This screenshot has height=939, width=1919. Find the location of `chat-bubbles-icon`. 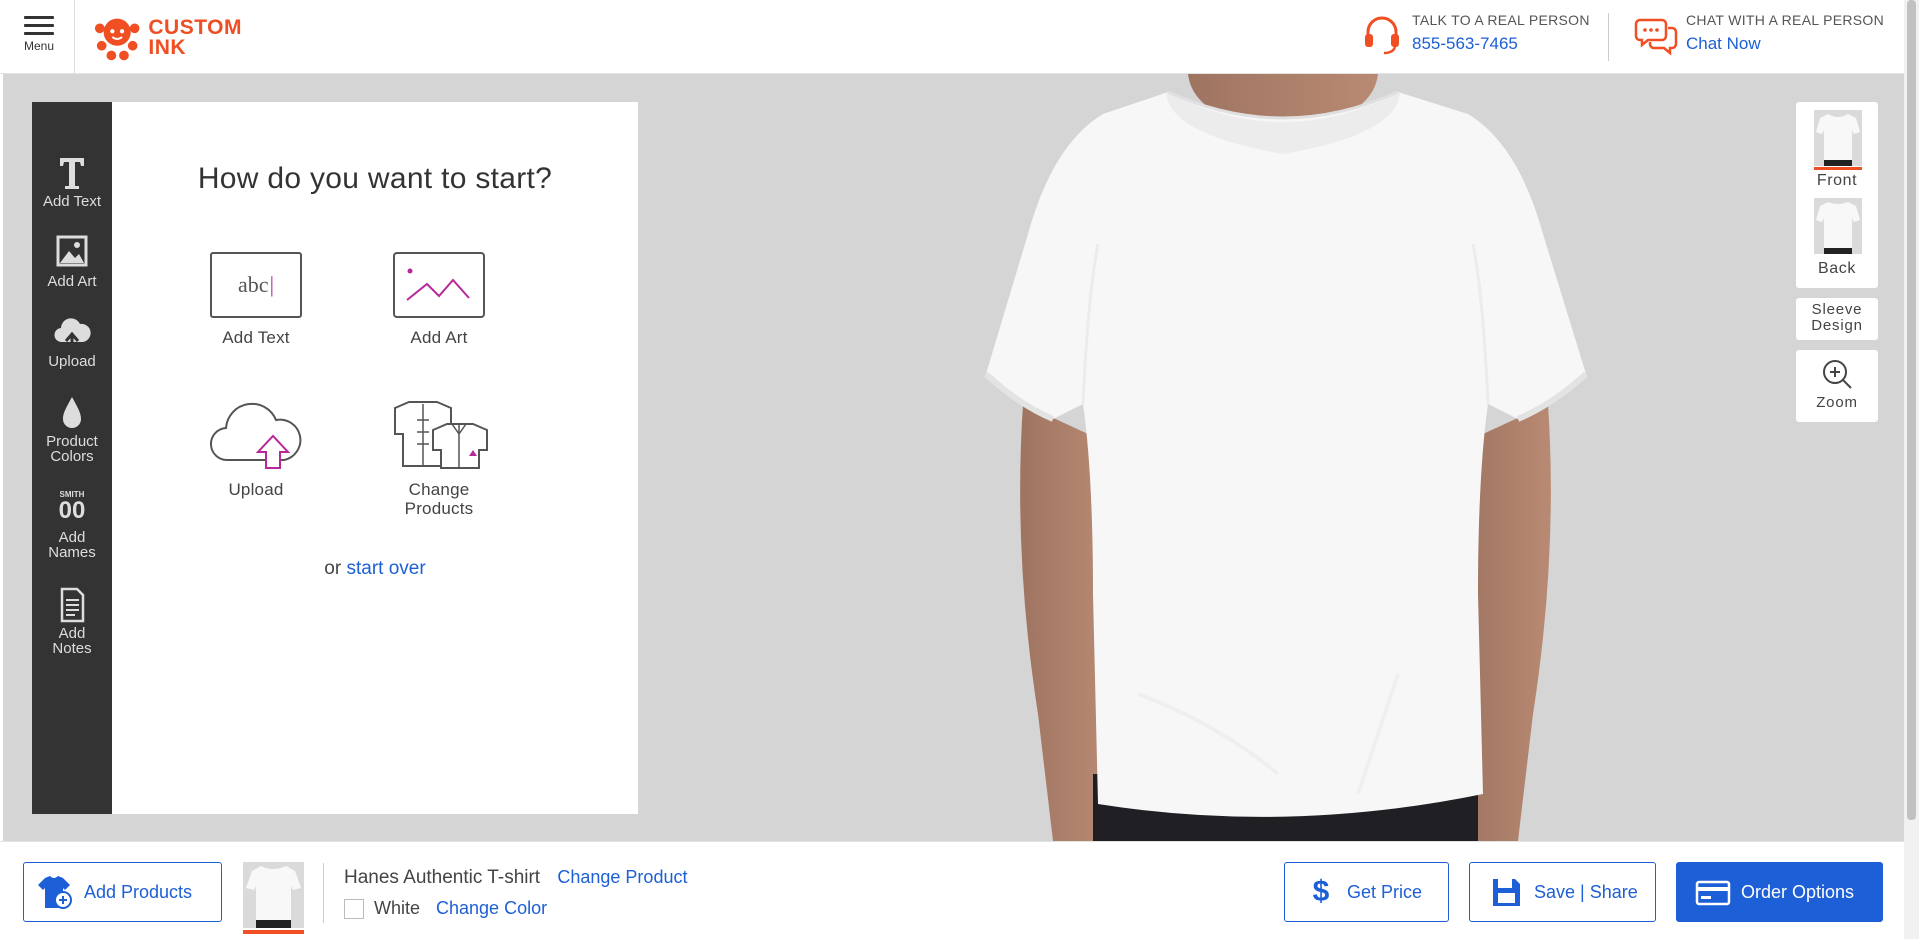

chat-bubbles-icon is located at coordinates (1656, 37).